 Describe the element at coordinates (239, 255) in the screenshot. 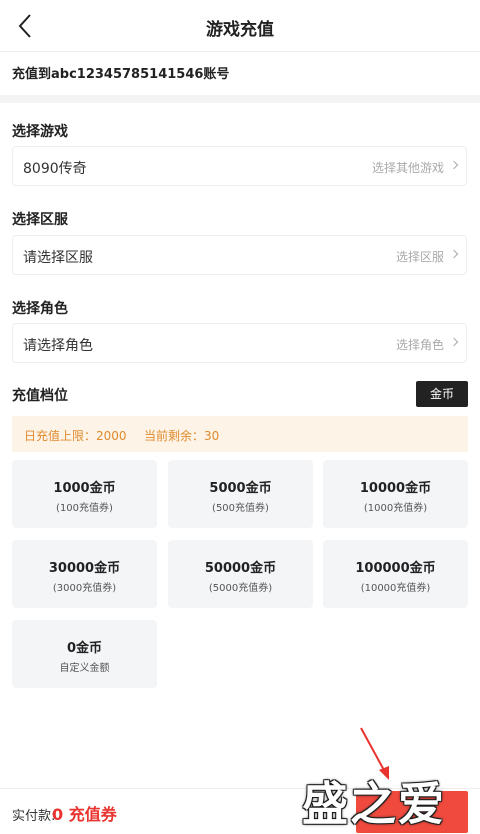

I see `server-selector: 请选择区服 选择区服` at that location.